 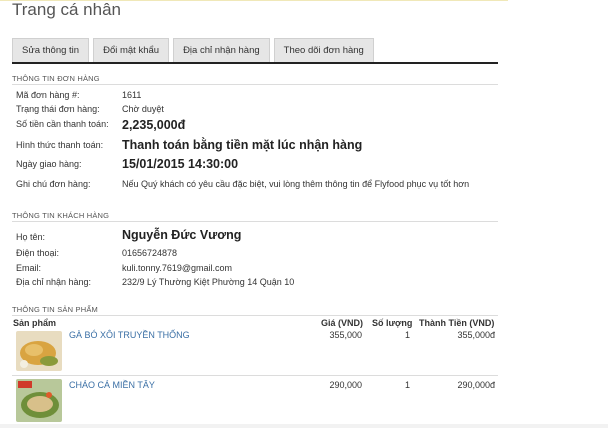 What do you see at coordinates (56, 78) in the screenshot?
I see `order-section-title: THÔNG TIN ĐƠN HÀNG` at bounding box center [56, 78].